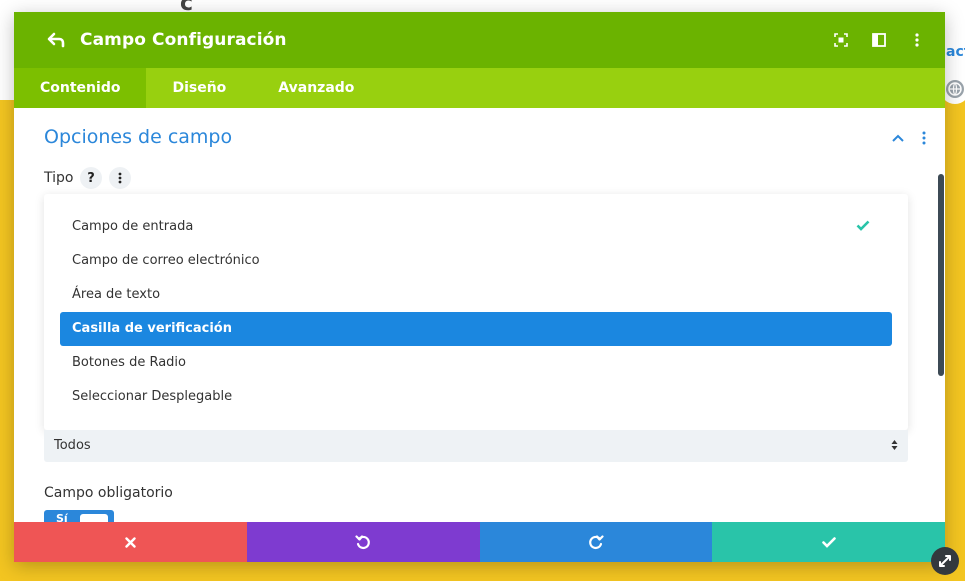 The image size is (965, 581). Describe the element at coordinates (116, 294) in the screenshot. I see `option-label: Área de texto` at that location.